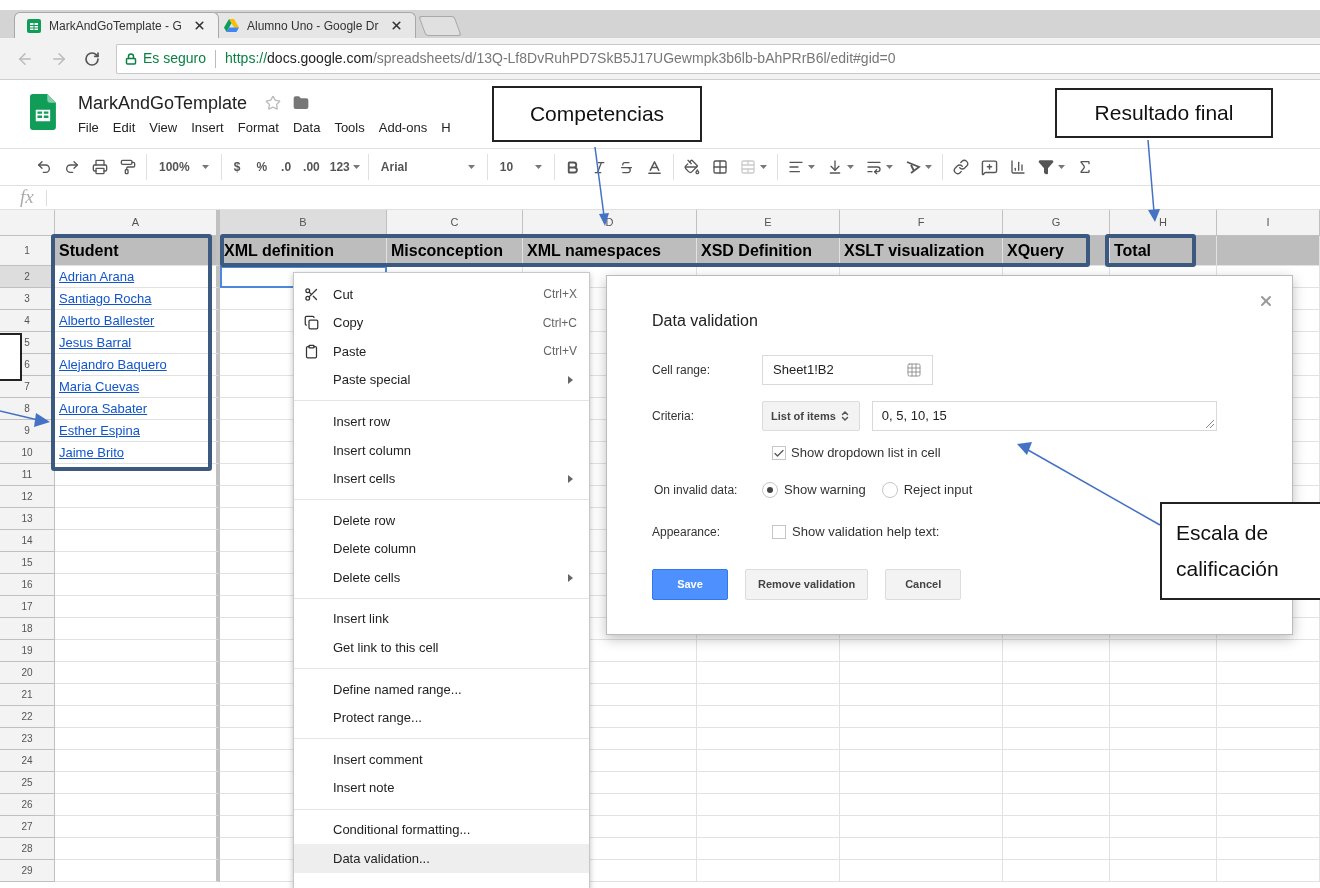 This screenshot has width=1320, height=888. What do you see at coordinates (441, 788) in the screenshot?
I see `context-menu-item: Insert note` at bounding box center [441, 788].